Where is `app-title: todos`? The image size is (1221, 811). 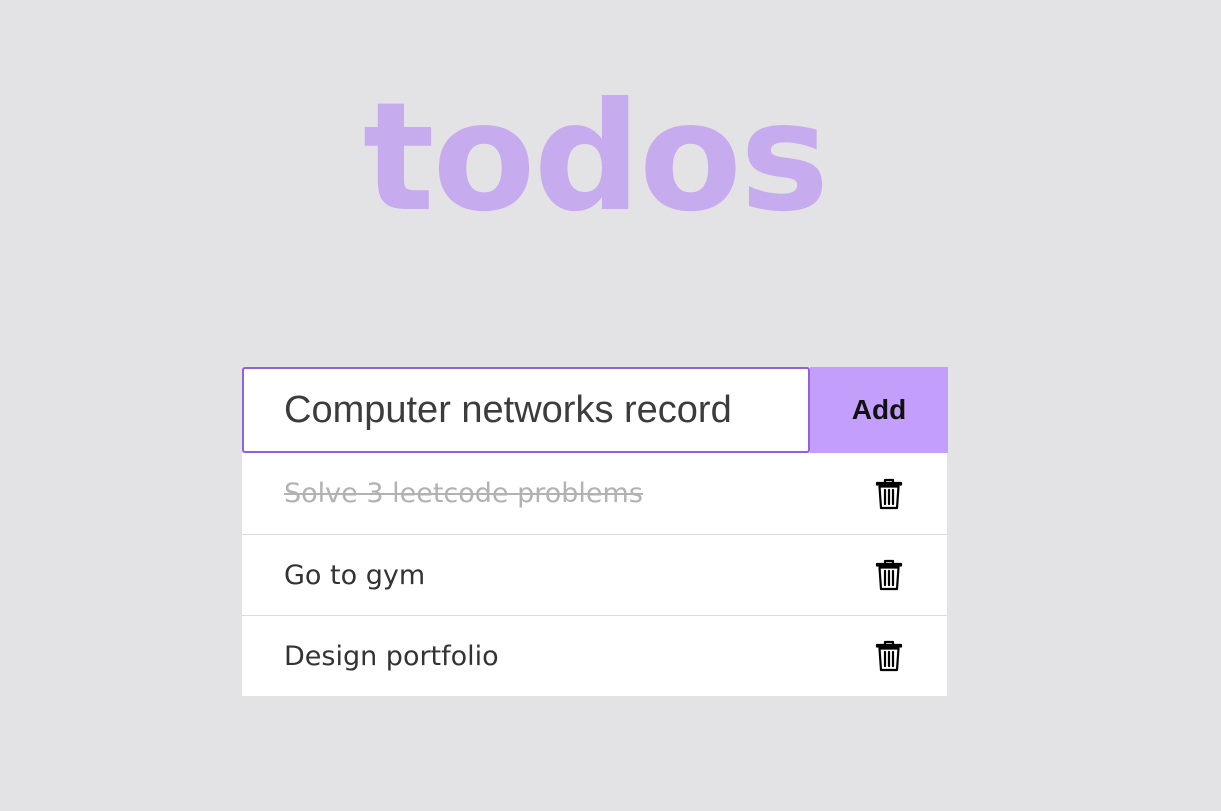
app-title: todos is located at coordinates (595, 158).